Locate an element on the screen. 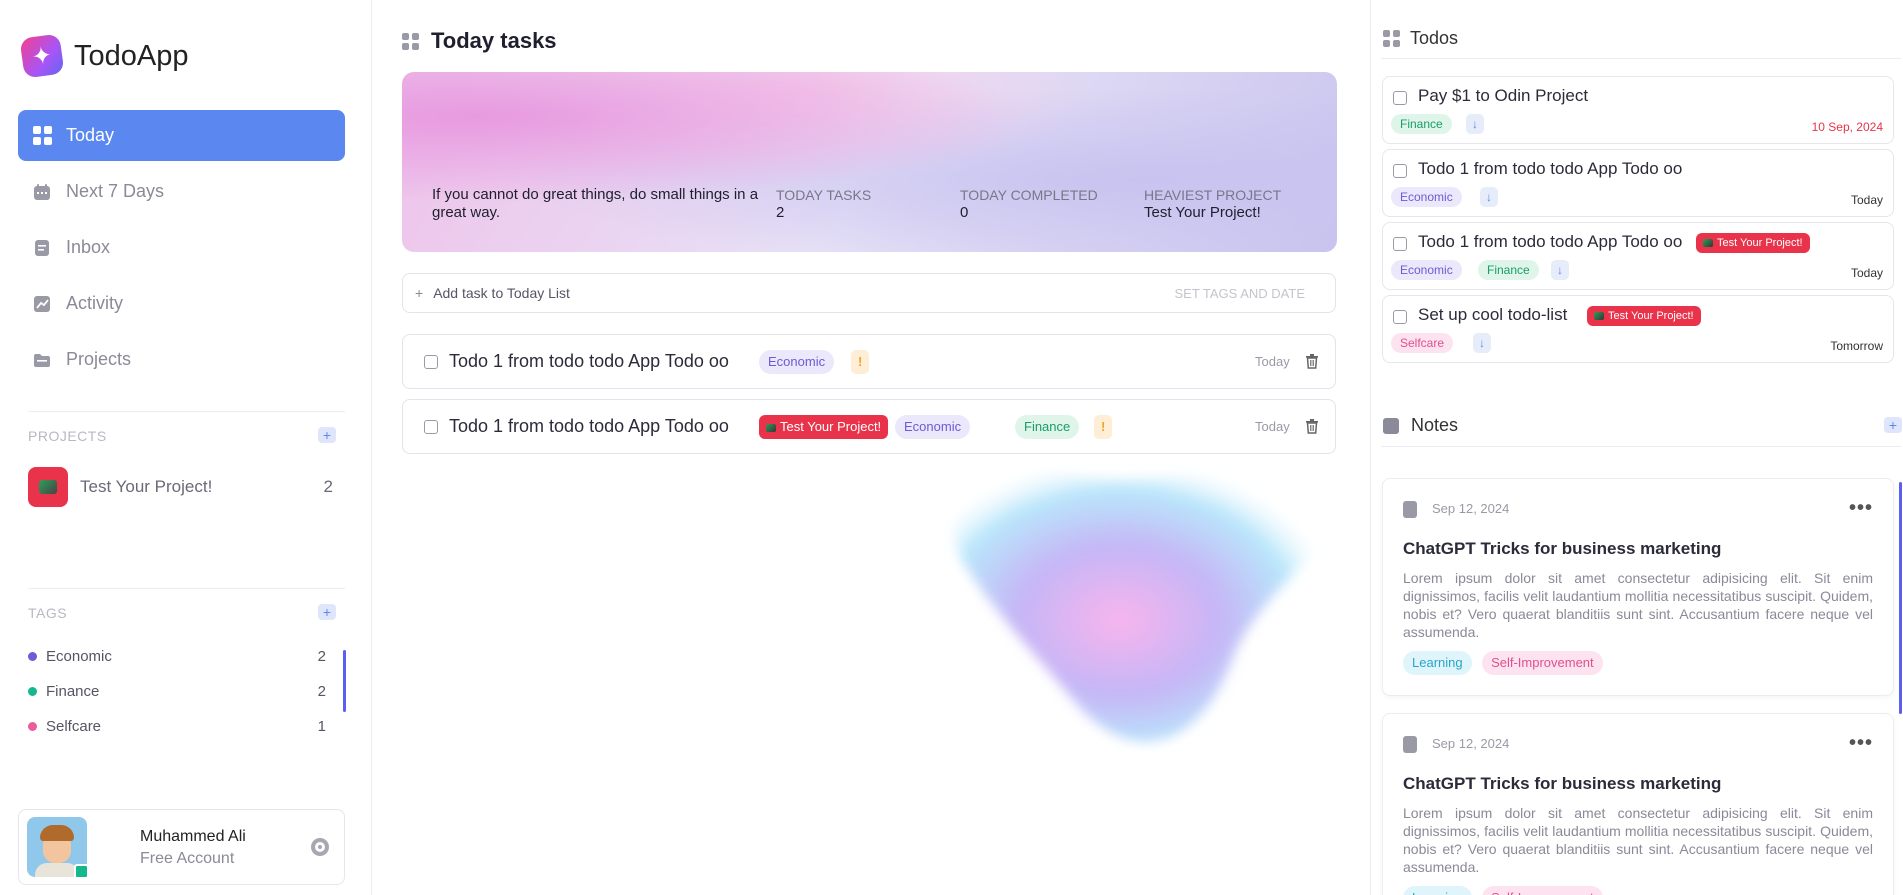  project-item: Test Your Project! 2 is located at coordinates (180, 487).